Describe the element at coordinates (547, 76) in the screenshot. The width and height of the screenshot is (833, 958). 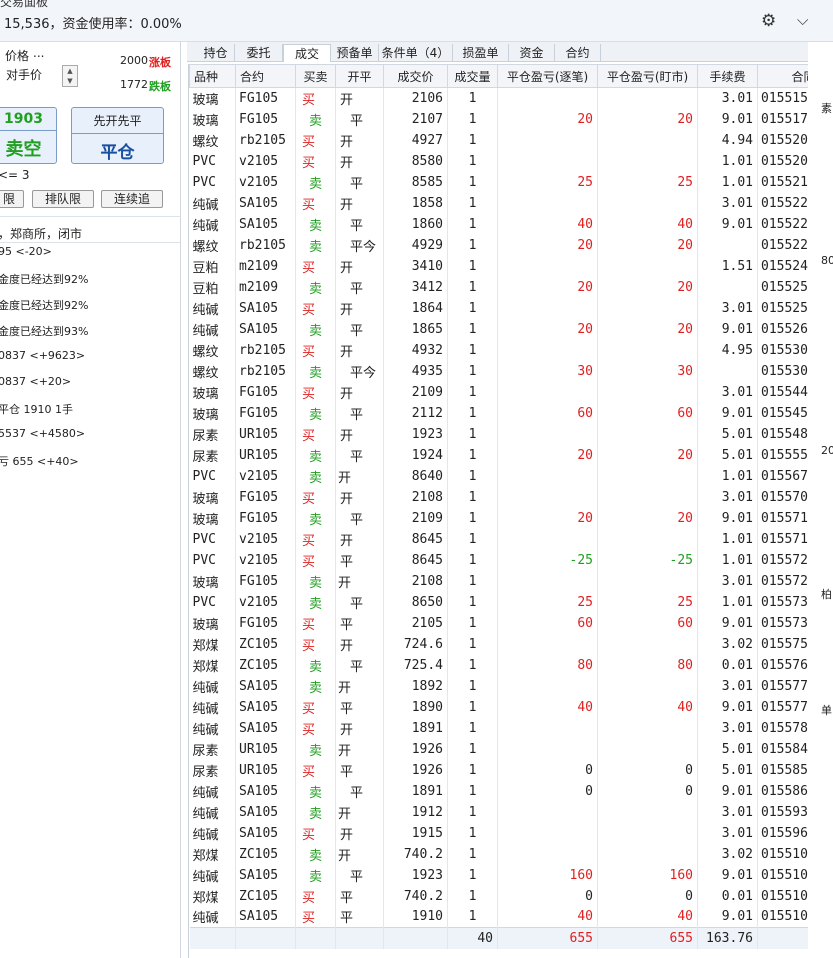
I see `column-header: 平仓盈亏(逐笔)` at that location.